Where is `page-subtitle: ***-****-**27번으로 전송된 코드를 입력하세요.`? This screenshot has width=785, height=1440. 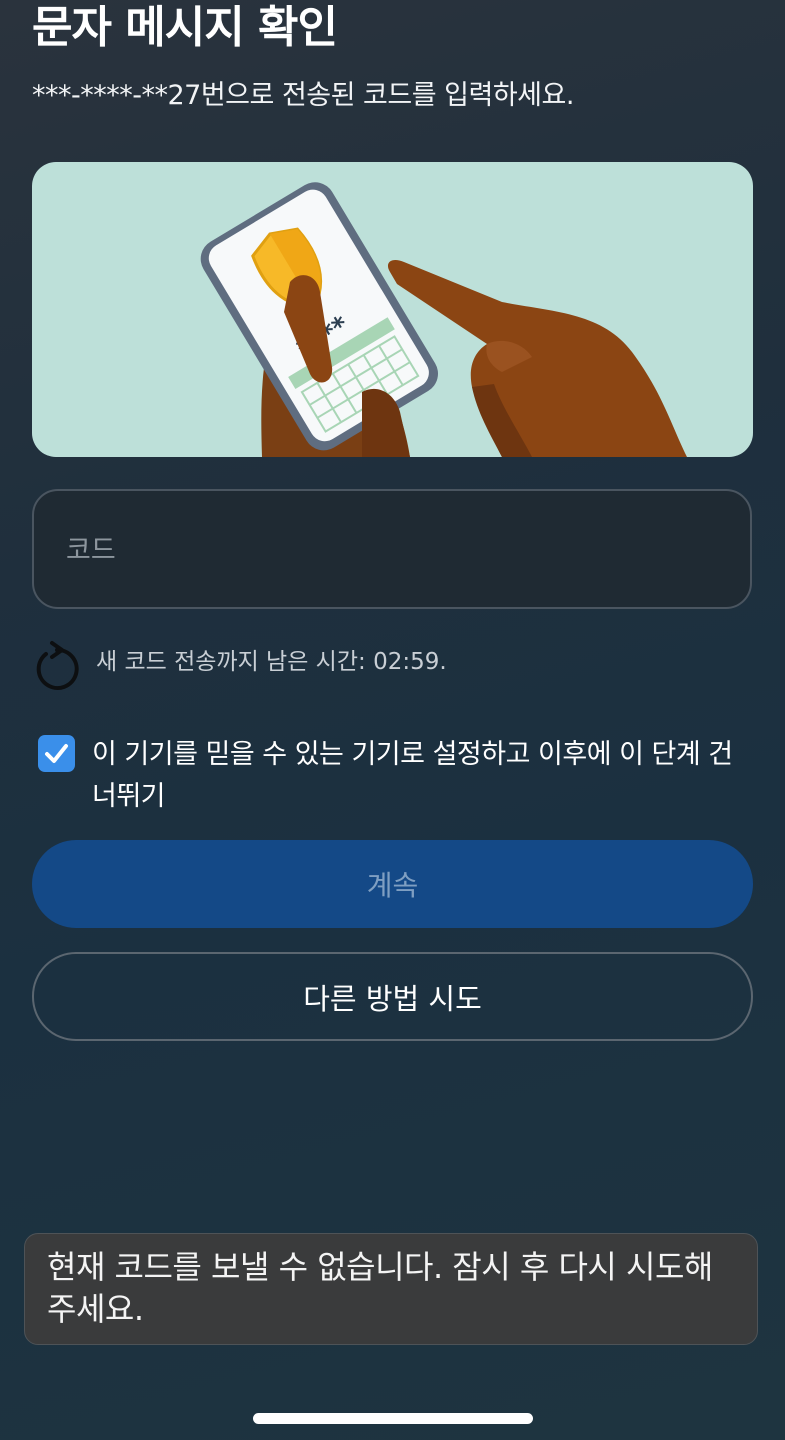 page-subtitle: ***-****-**27번으로 전송된 코드를 입력하세요. is located at coordinates (303, 95).